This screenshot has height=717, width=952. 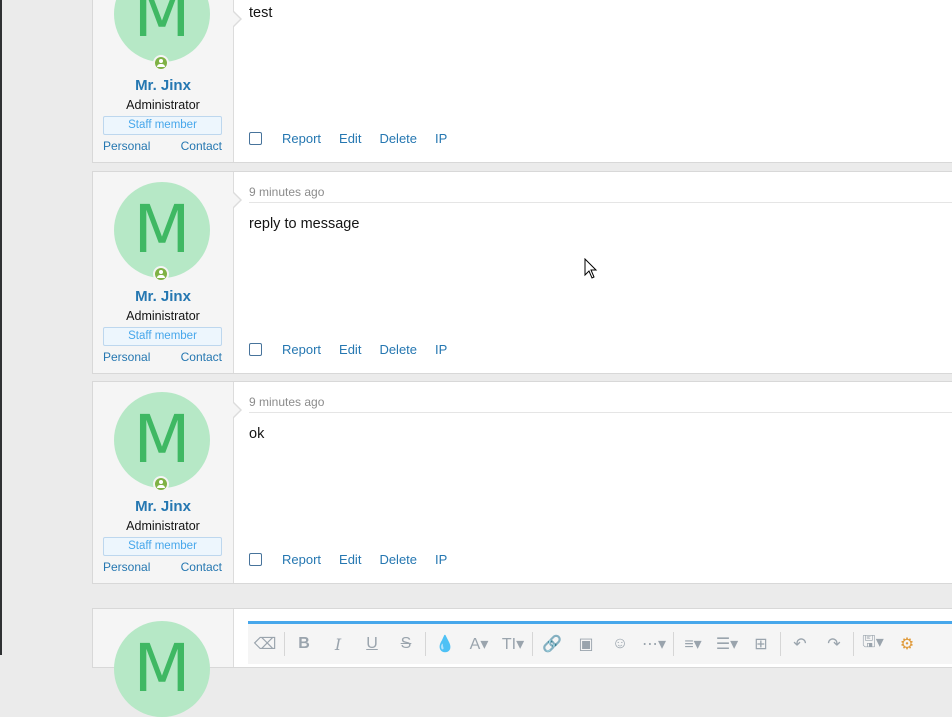 I want to click on window-edge, so click(x=1, y=327).